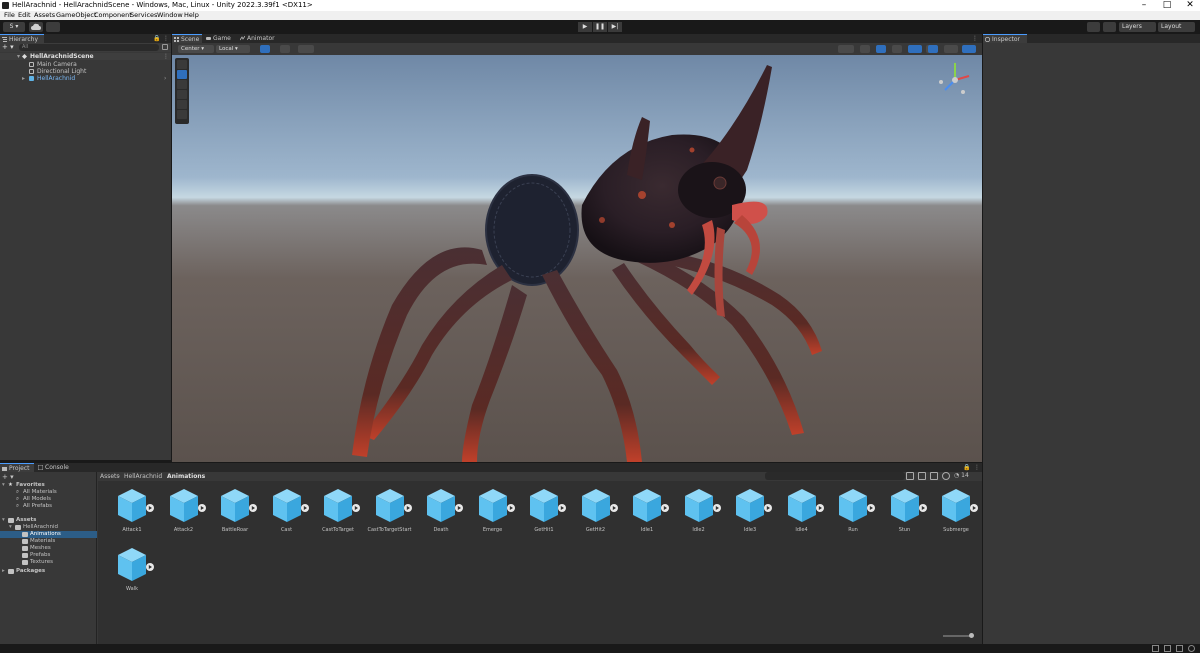 The image size is (1200, 653). I want to click on audio-icon, so click(897, 49).